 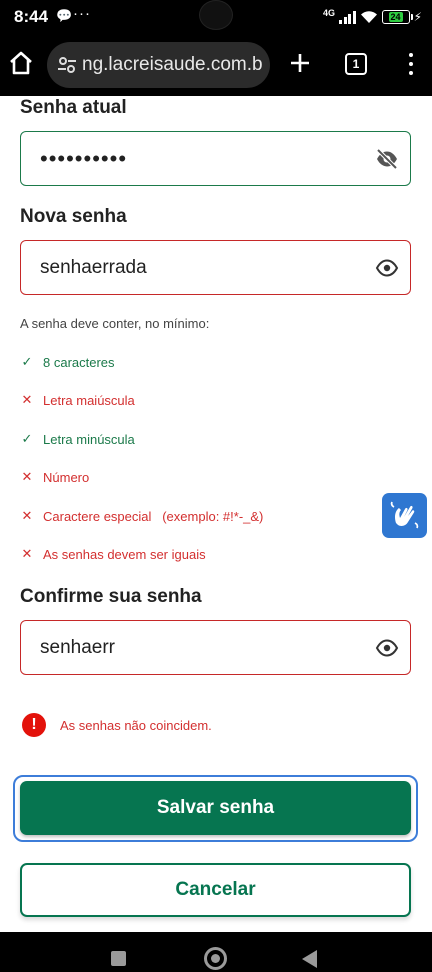 I want to click on requirement-item: ✓ Letra minúscula, so click(x=77, y=439).